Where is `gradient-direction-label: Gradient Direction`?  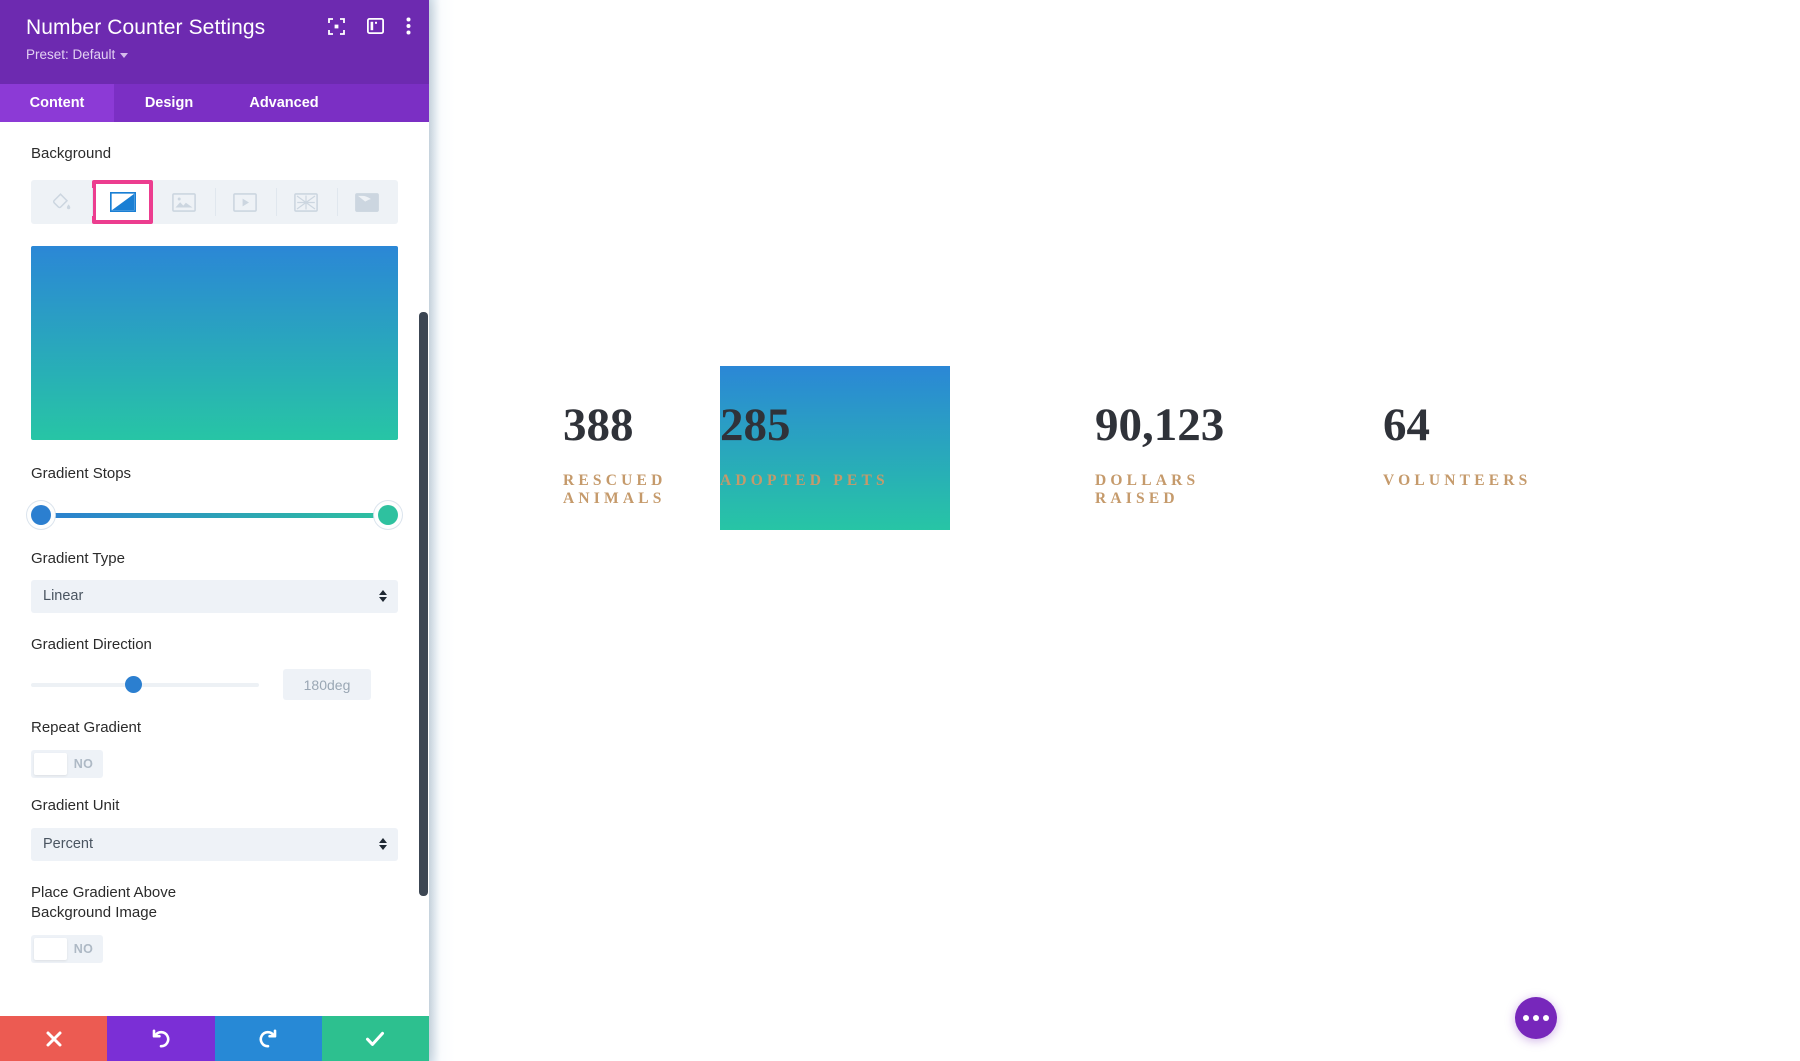 gradient-direction-label: Gradient Direction is located at coordinates (91, 644).